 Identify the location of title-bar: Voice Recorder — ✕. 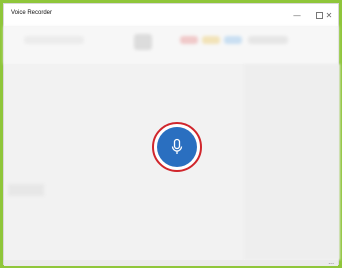
(171, 15).